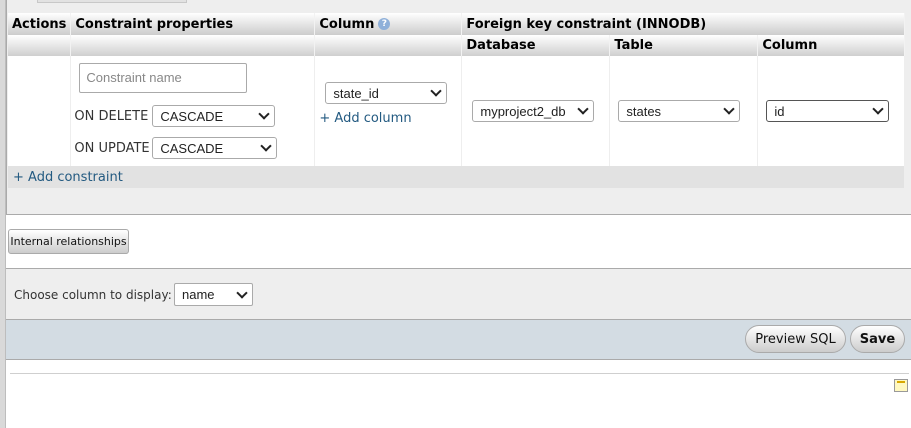 This screenshot has width=911, height=428. What do you see at coordinates (877, 339) in the screenshot?
I see `save-button: Save` at bounding box center [877, 339].